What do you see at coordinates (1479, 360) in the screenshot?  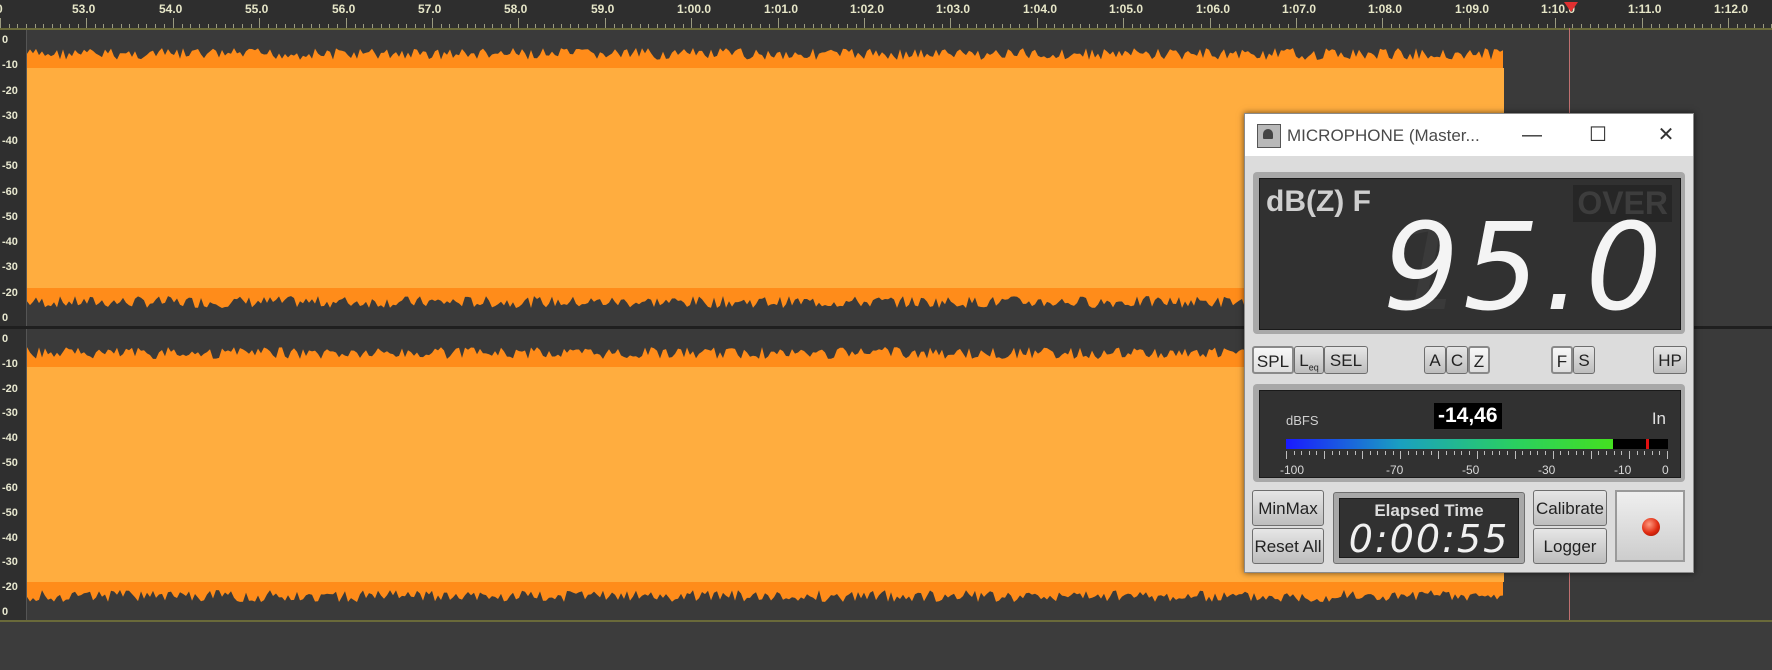 I see `z-weighting-button: Z` at bounding box center [1479, 360].